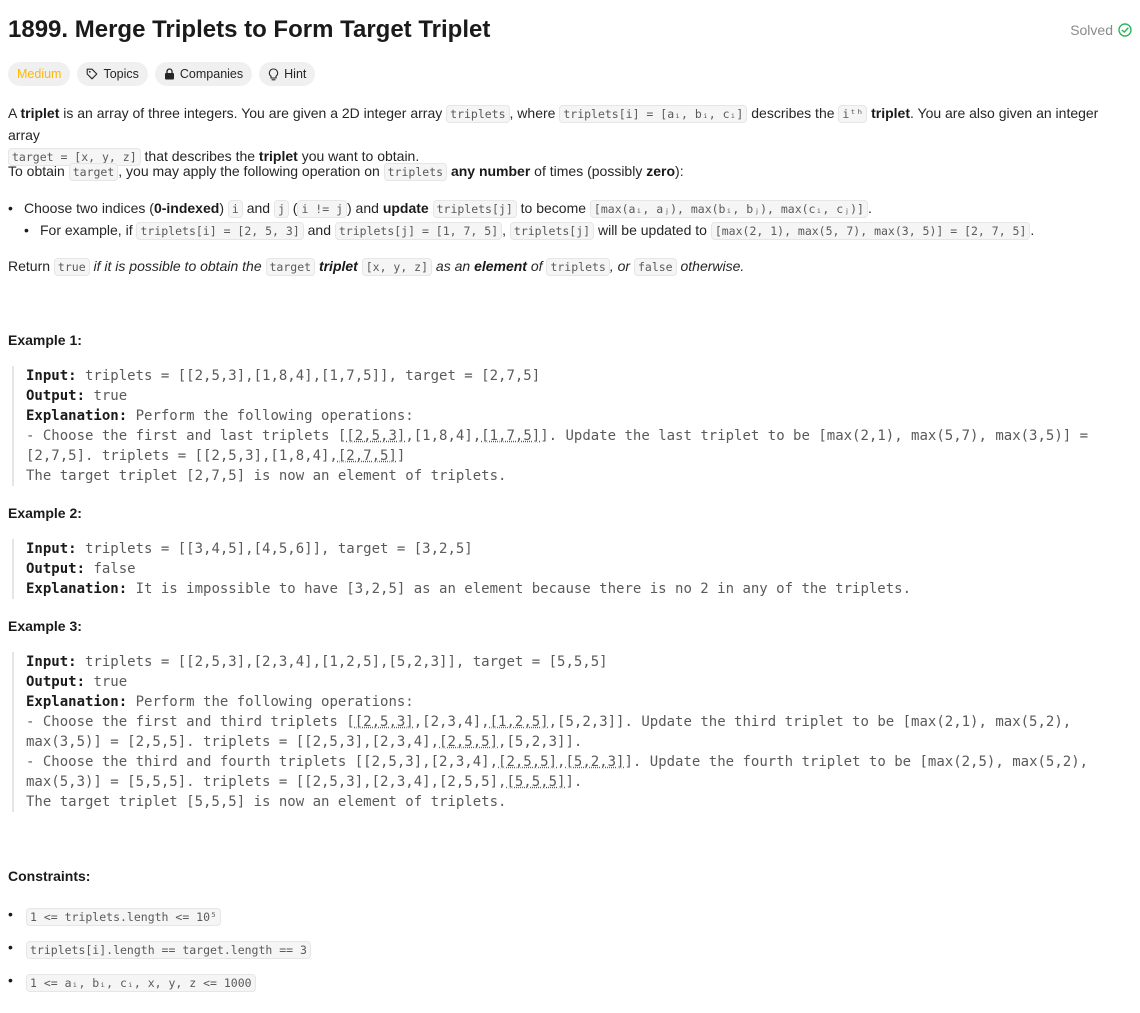  Describe the element at coordinates (295, 74) in the screenshot. I see `hint-label: Hint` at that location.